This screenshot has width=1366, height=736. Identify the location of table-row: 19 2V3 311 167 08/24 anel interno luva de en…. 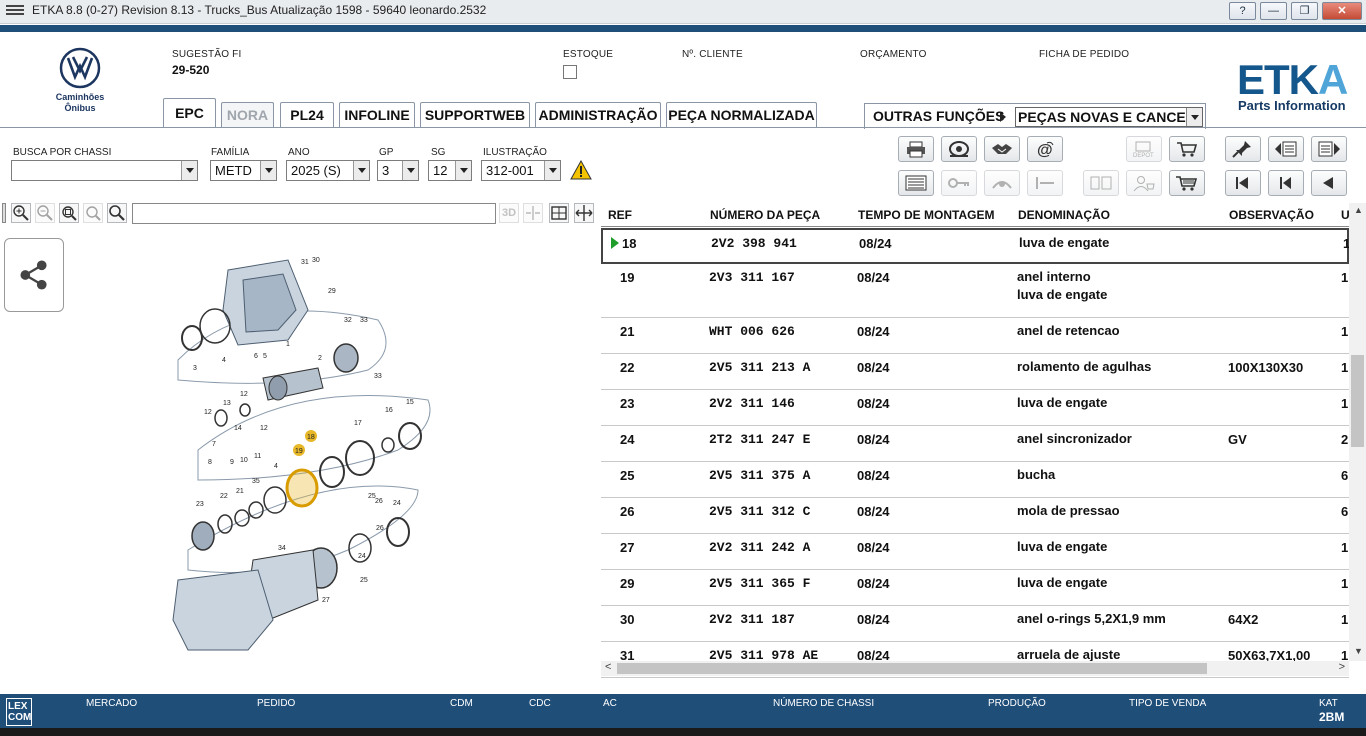
(975, 291).